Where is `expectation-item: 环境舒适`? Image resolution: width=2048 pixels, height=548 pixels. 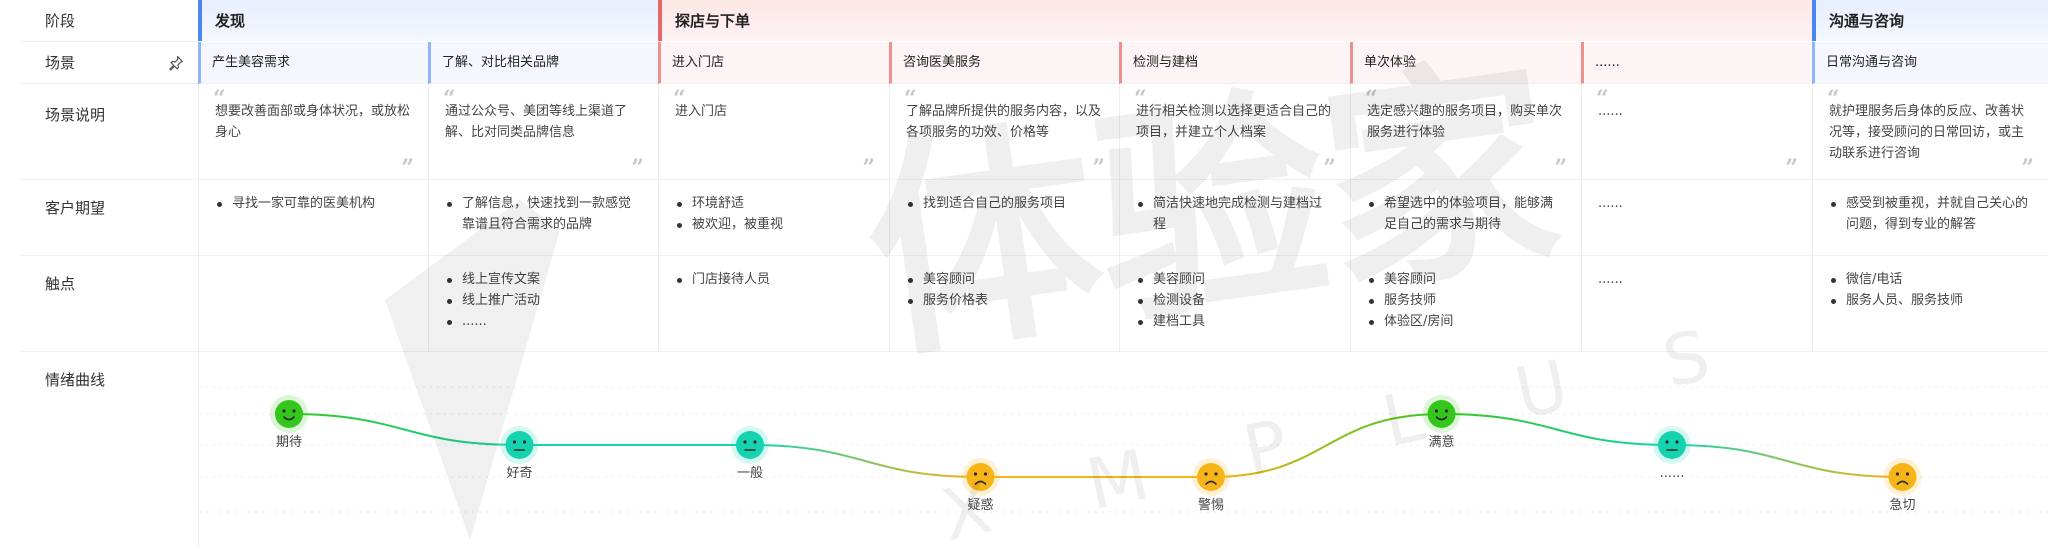
expectation-item: 环境舒适 is located at coordinates (774, 203).